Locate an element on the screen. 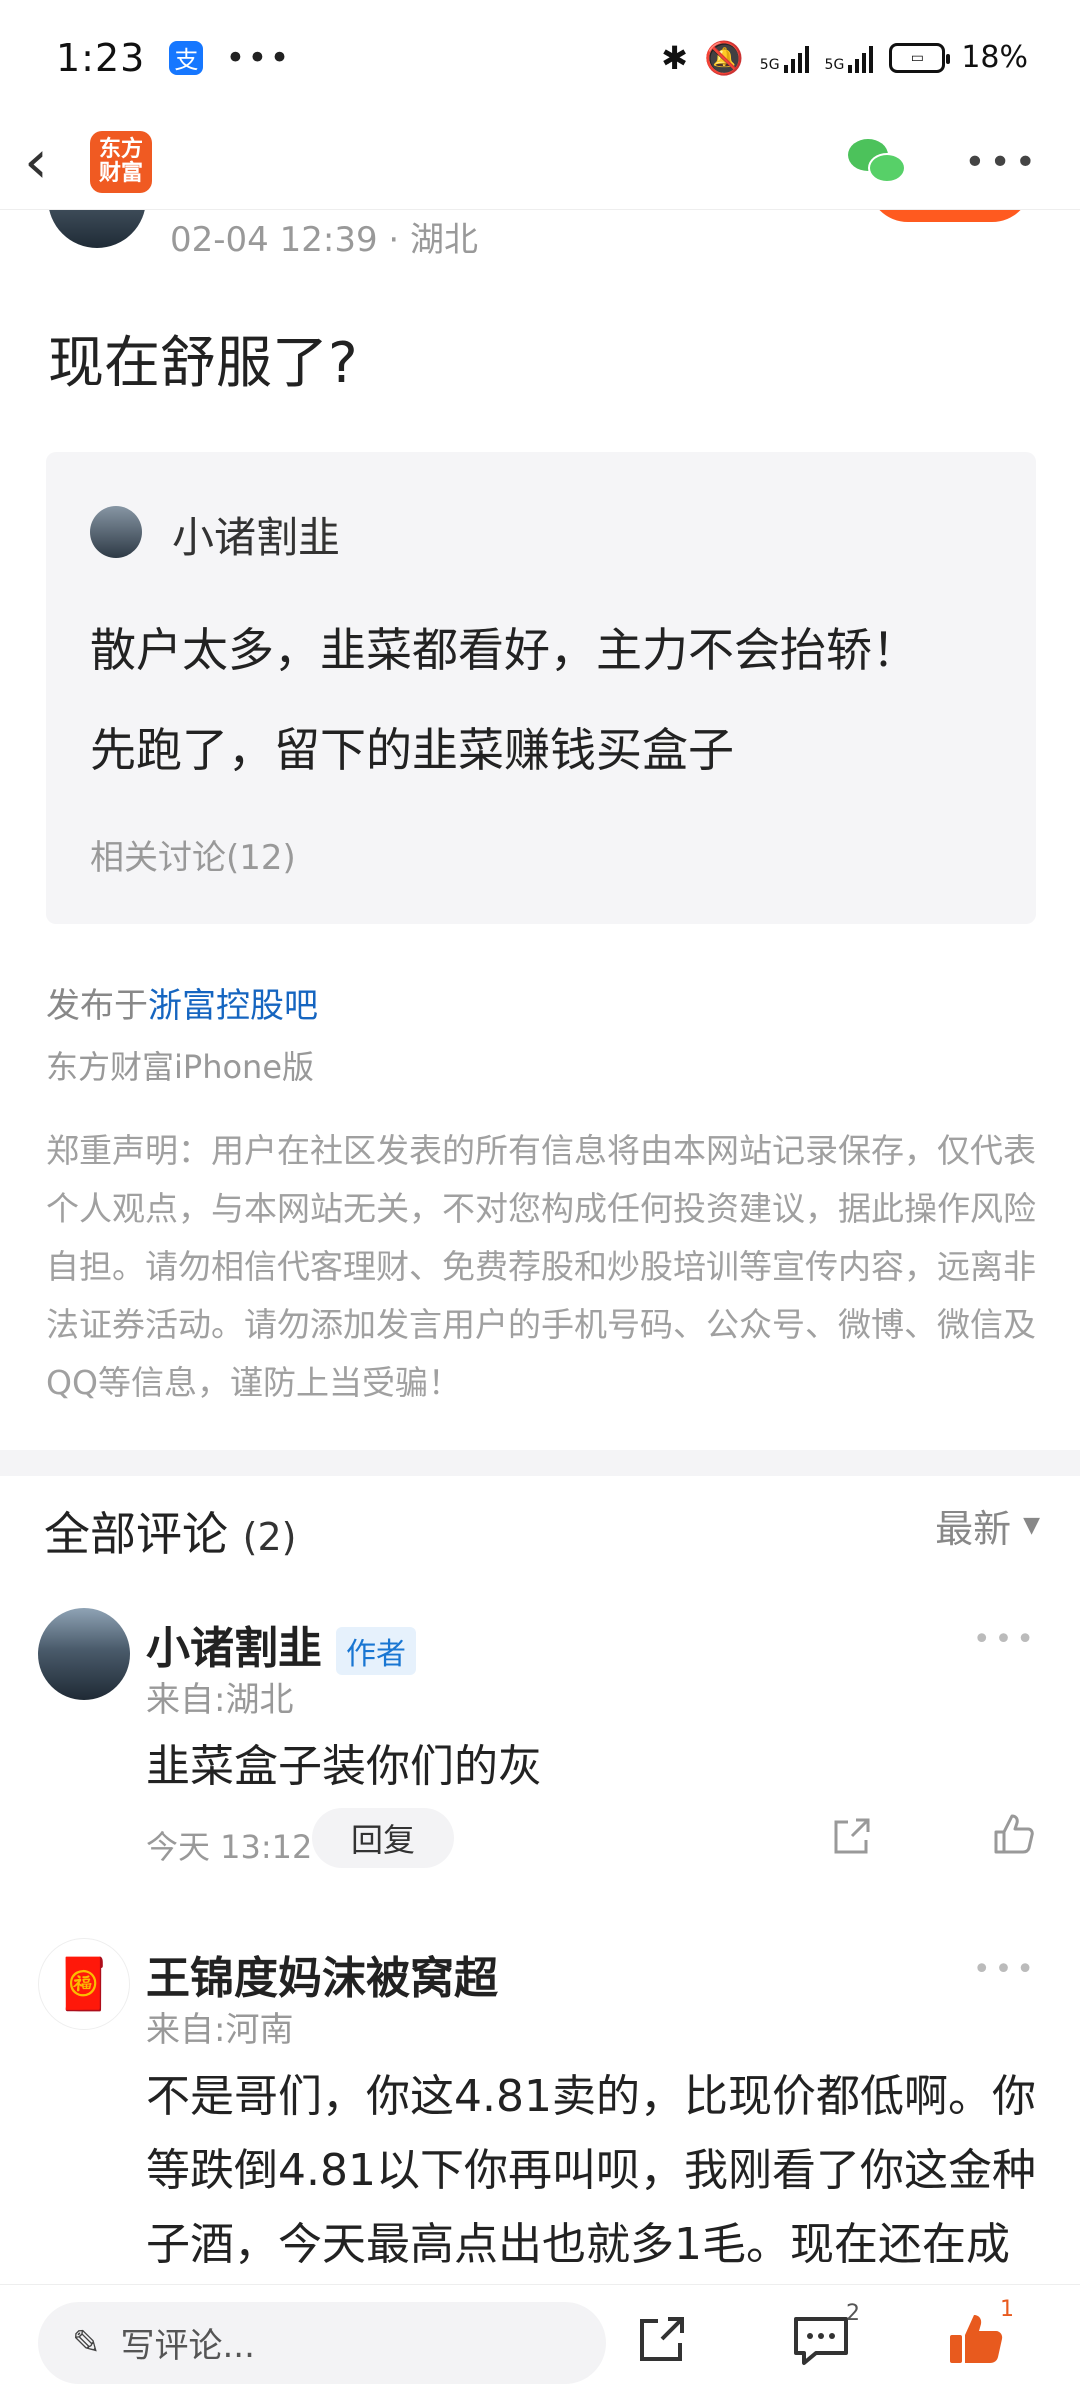 The height and width of the screenshot is (2400, 1080). comments-icon is located at coordinates (821, 2341).